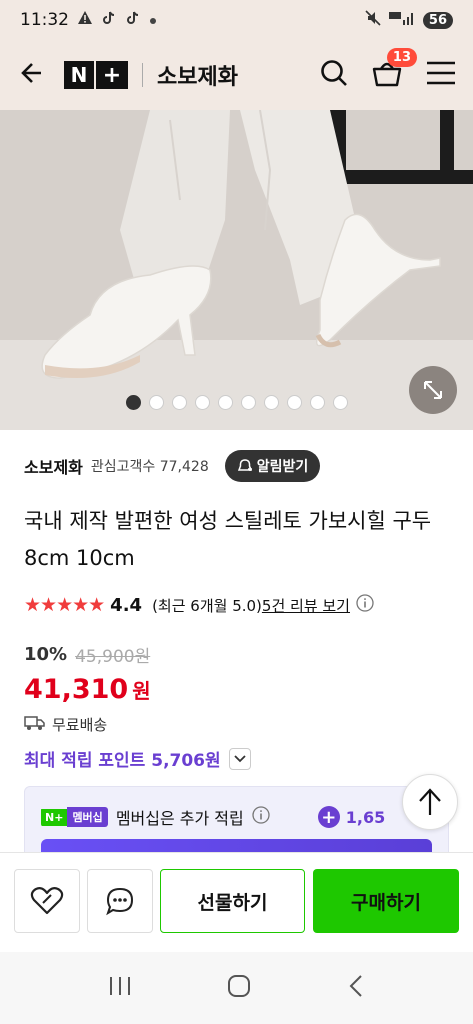  What do you see at coordinates (244, 465) in the screenshot?
I see `bell-plus-icon` at bounding box center [244, 465].